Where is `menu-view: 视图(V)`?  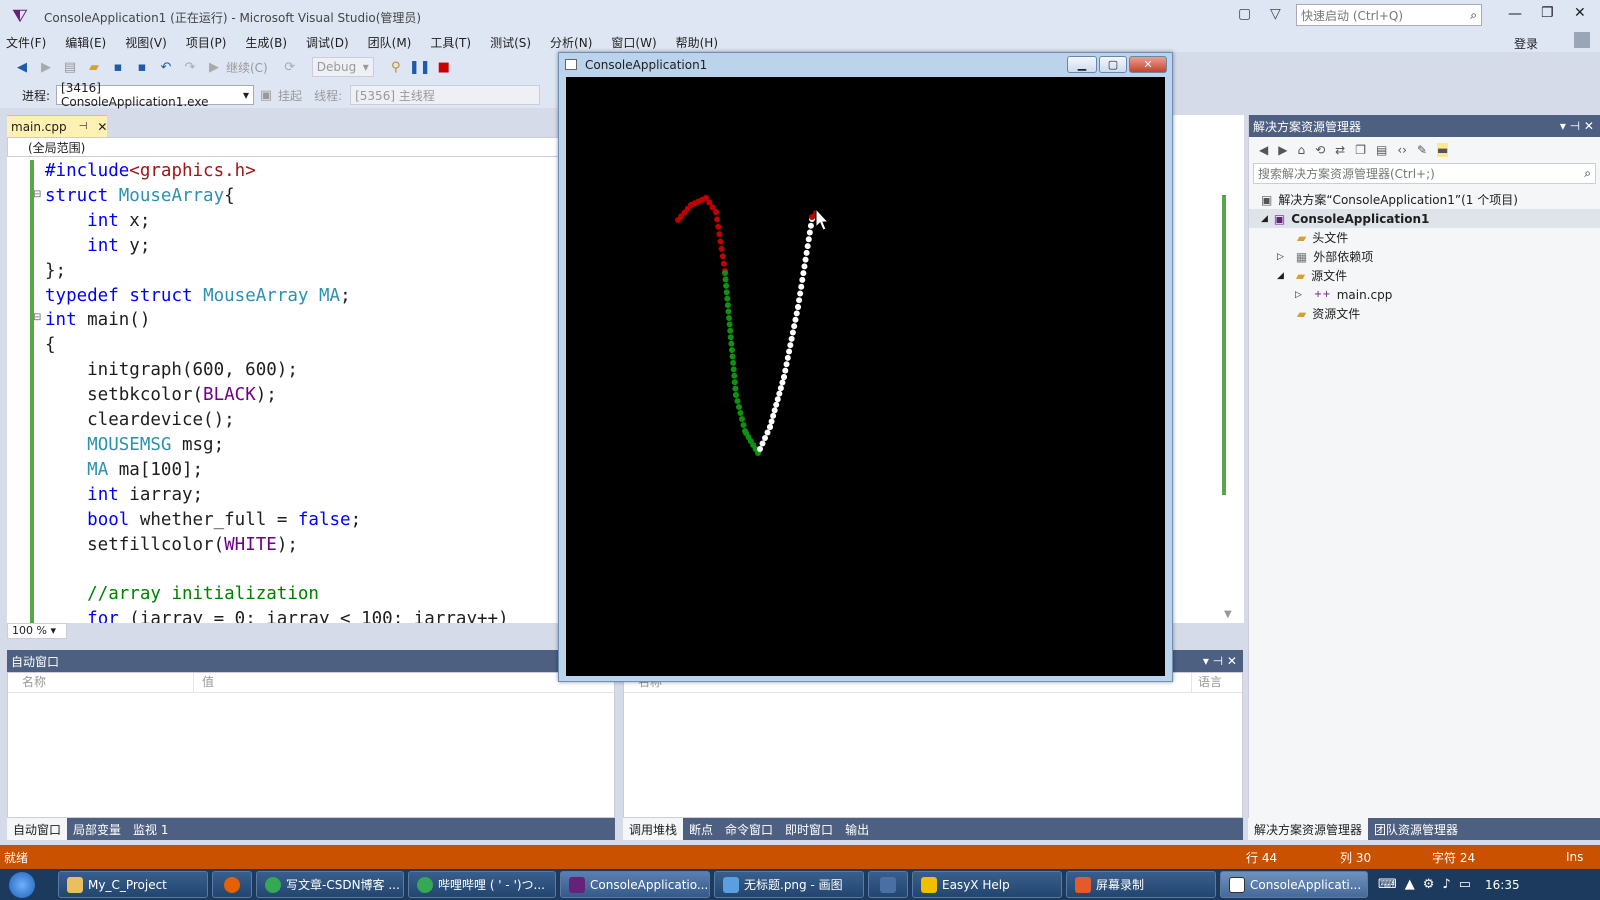 menu-view: 视图(V) is located at coordinates (146, 42).